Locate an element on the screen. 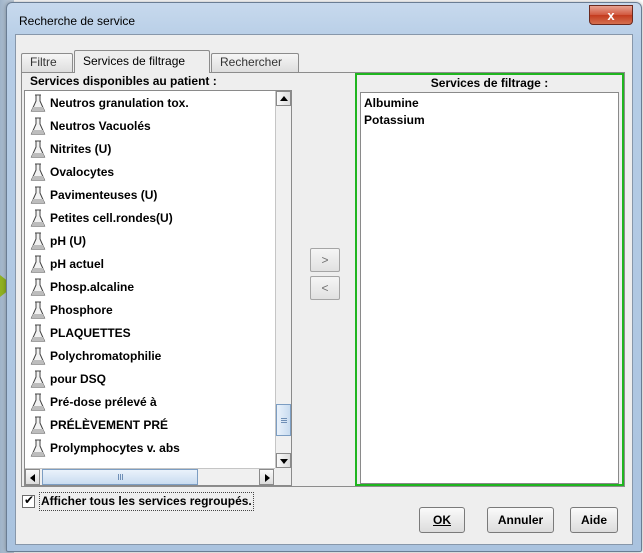  available-service-item: Nitrites (U) is located at coordinates (148, 150).